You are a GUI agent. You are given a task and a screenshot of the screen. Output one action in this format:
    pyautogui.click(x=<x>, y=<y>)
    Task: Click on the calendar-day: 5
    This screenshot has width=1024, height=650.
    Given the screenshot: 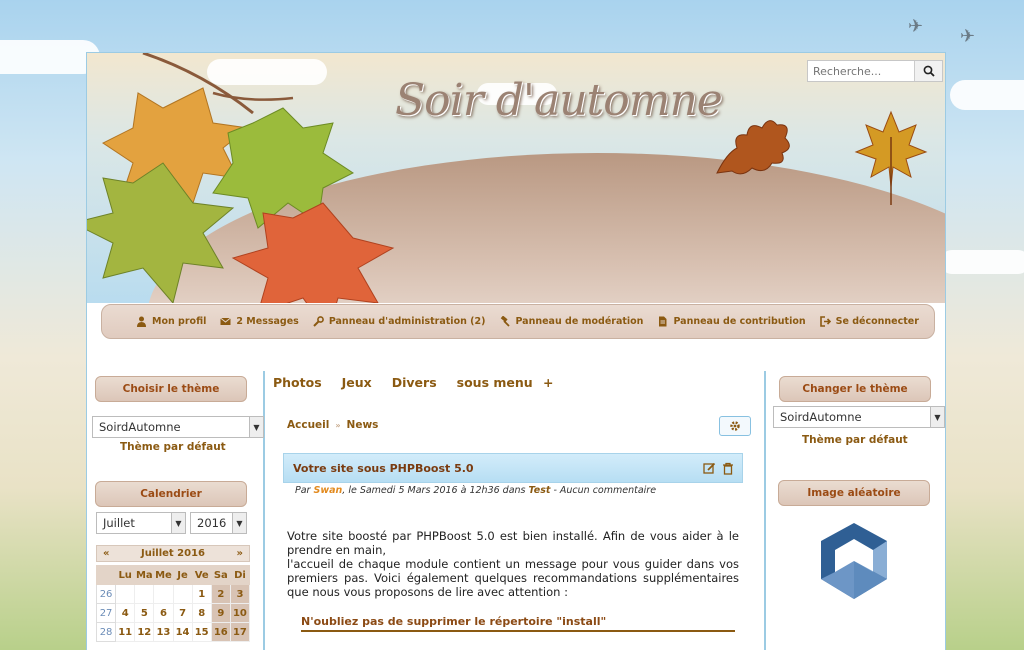 What is the action you would take?
    pyautogui.click(x=144, y=613)
    